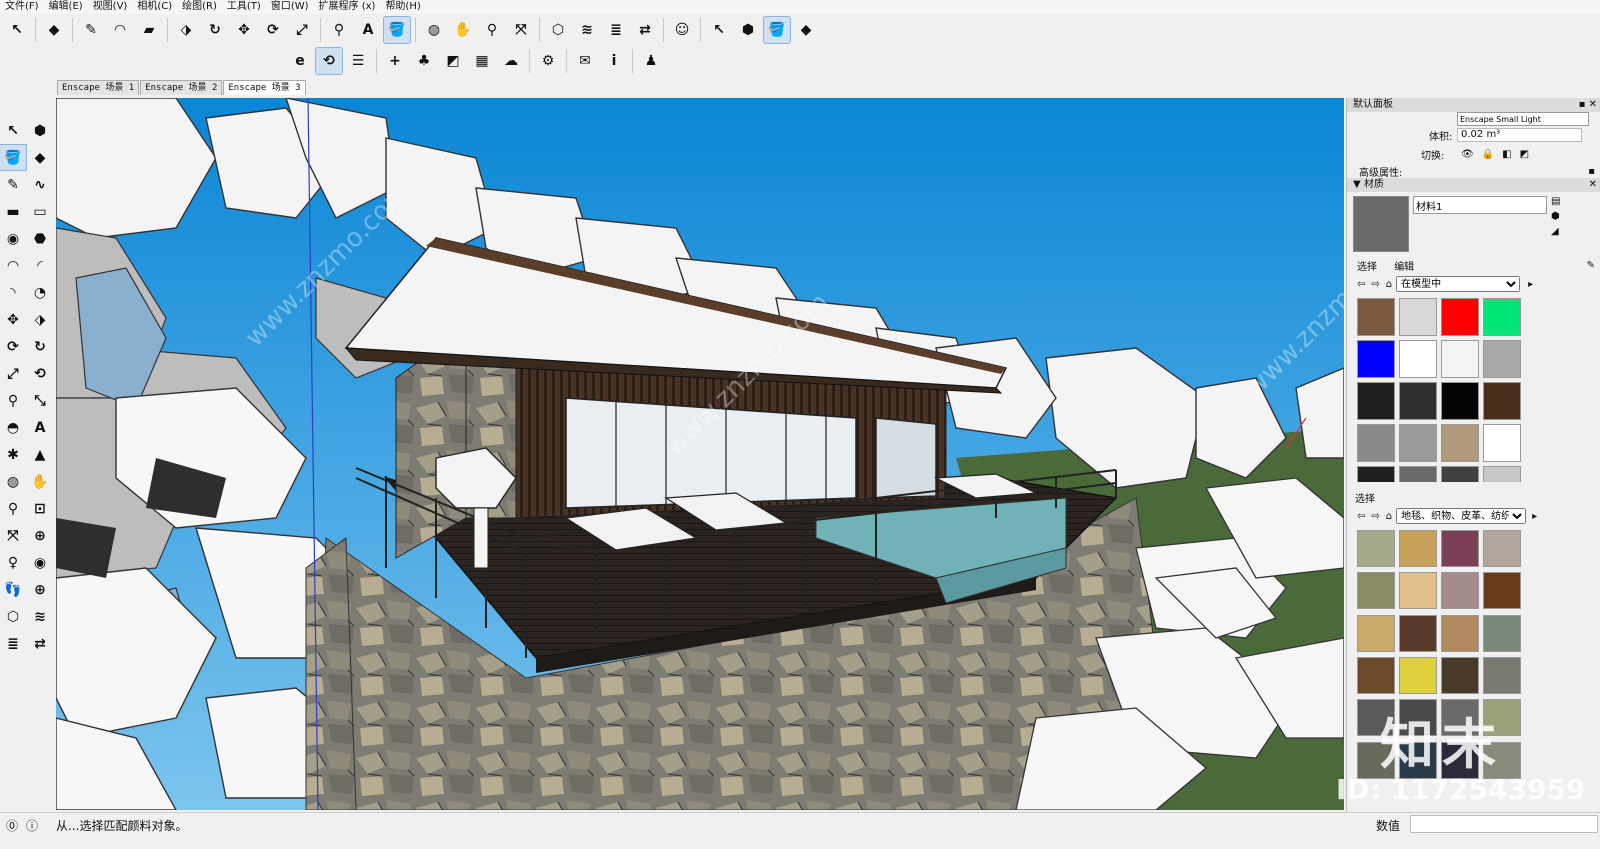 The image size is (1600, 849). I want to click on enscape-feedback-icon: ✉, so click(585, 61).